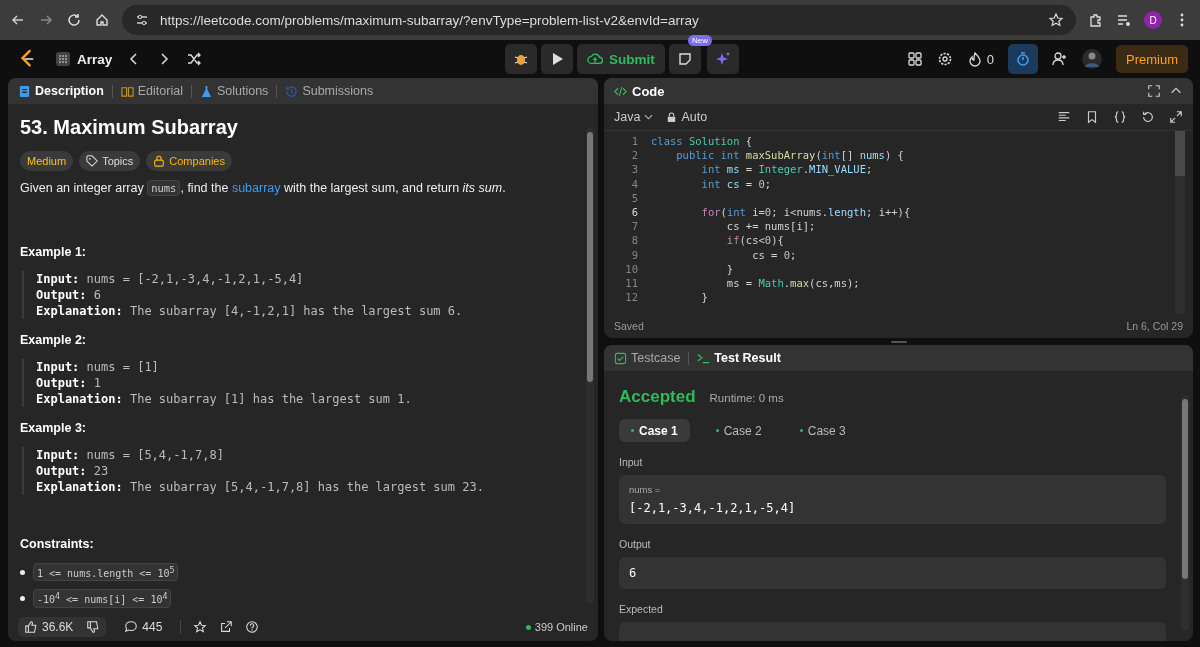 The image size is (1200, 647). I want to click on logo-icon, so click(27, 59).